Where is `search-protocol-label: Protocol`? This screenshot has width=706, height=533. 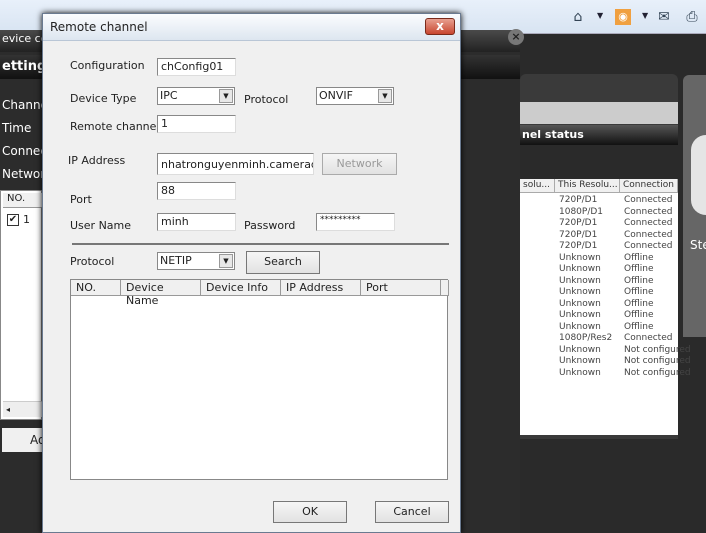
search-protocol-label: Protocol is located at coordinates (92, 261).